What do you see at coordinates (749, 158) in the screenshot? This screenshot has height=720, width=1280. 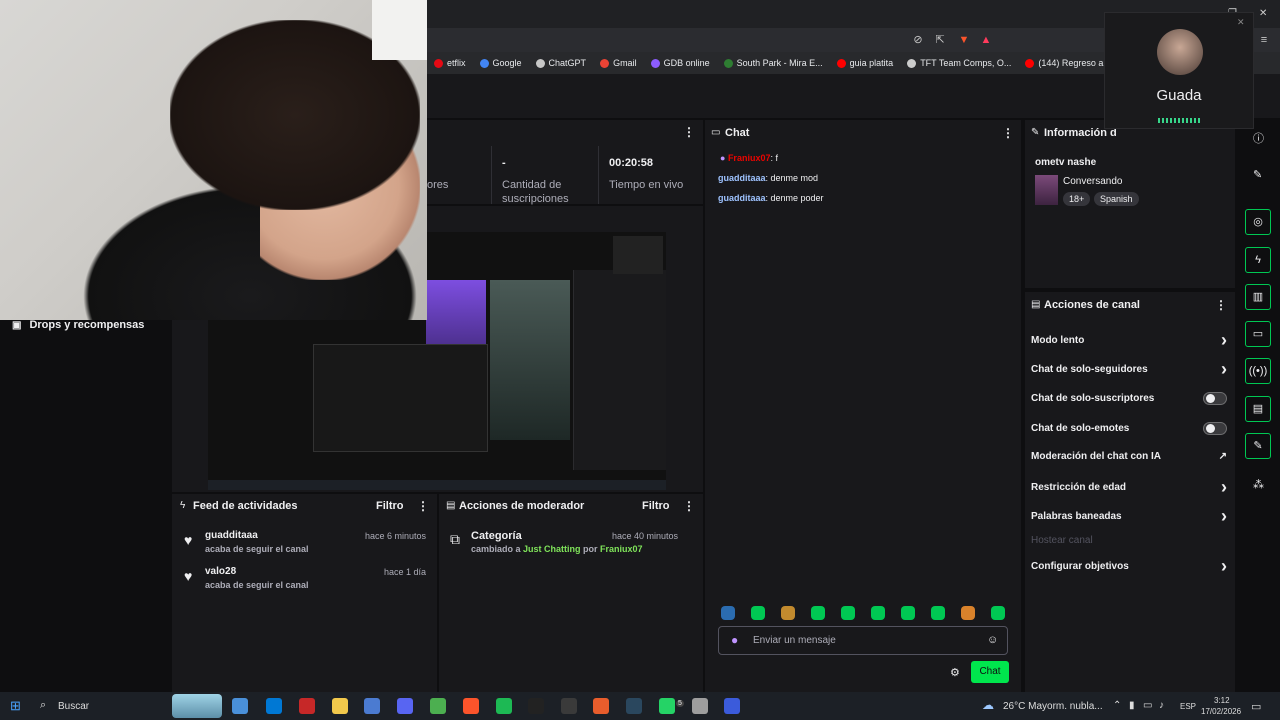 I see `chat-username: Franiux07` at bounding box center [749, 158].